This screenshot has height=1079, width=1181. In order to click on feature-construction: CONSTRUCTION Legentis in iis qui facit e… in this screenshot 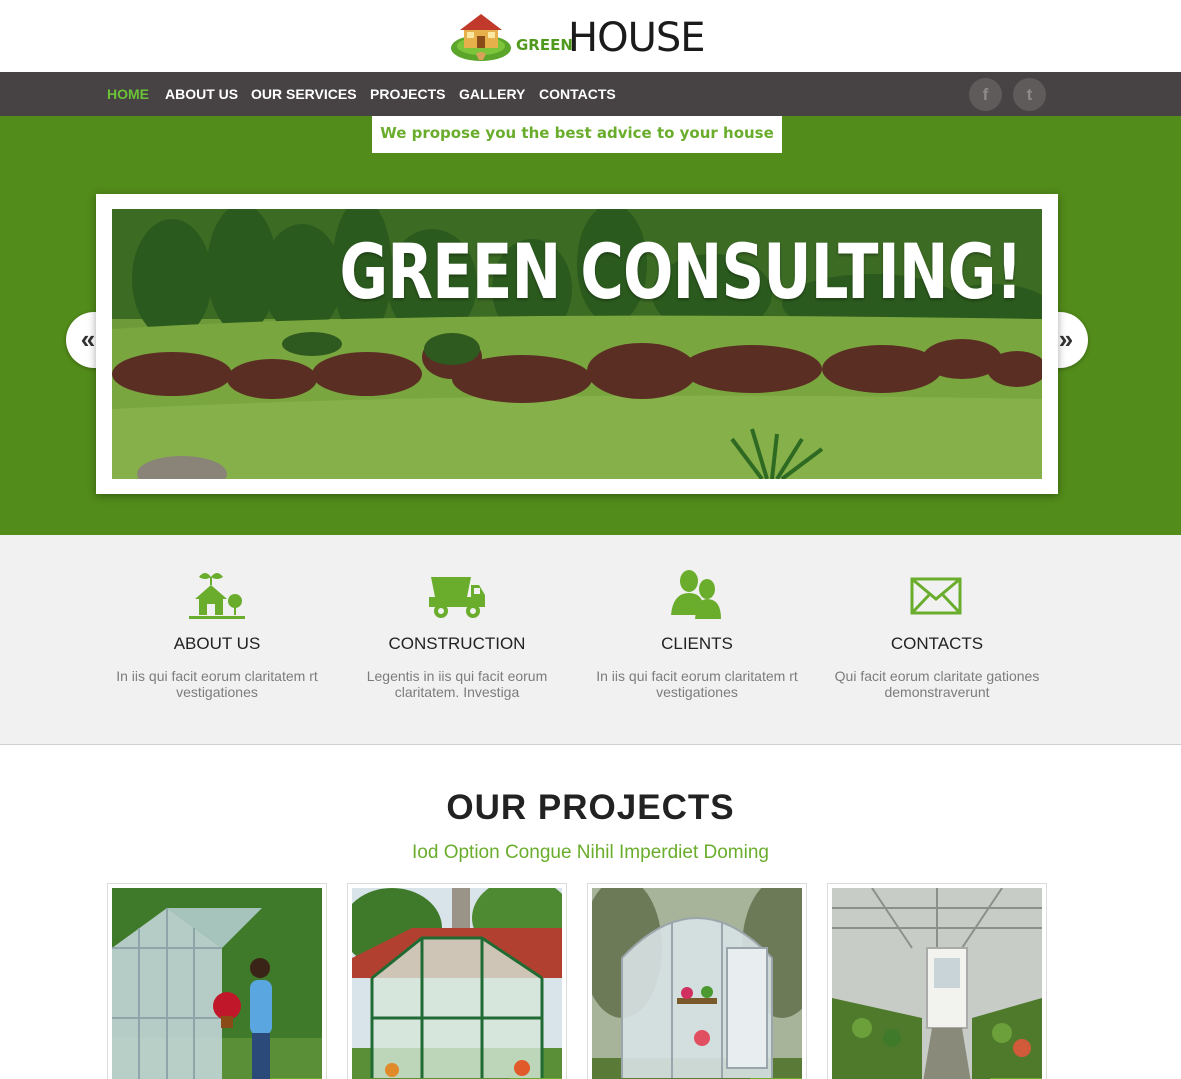, I will do `click(457, 640)`.